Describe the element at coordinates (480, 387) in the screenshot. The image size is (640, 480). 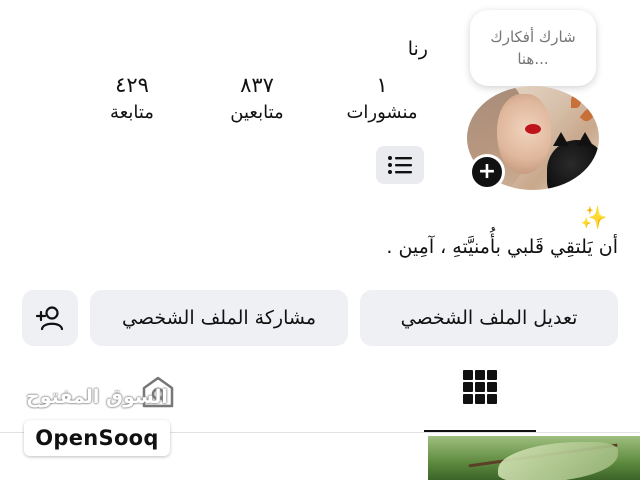
I see `grid-icon` at that location.